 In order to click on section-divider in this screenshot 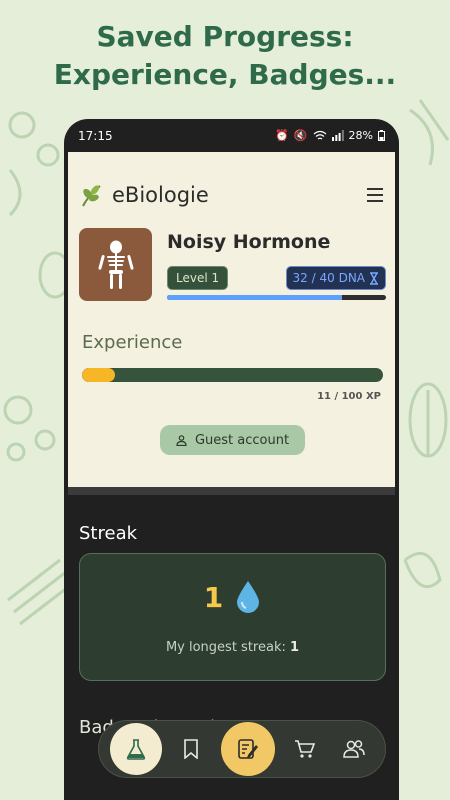, I will do `click(231, 491)`.